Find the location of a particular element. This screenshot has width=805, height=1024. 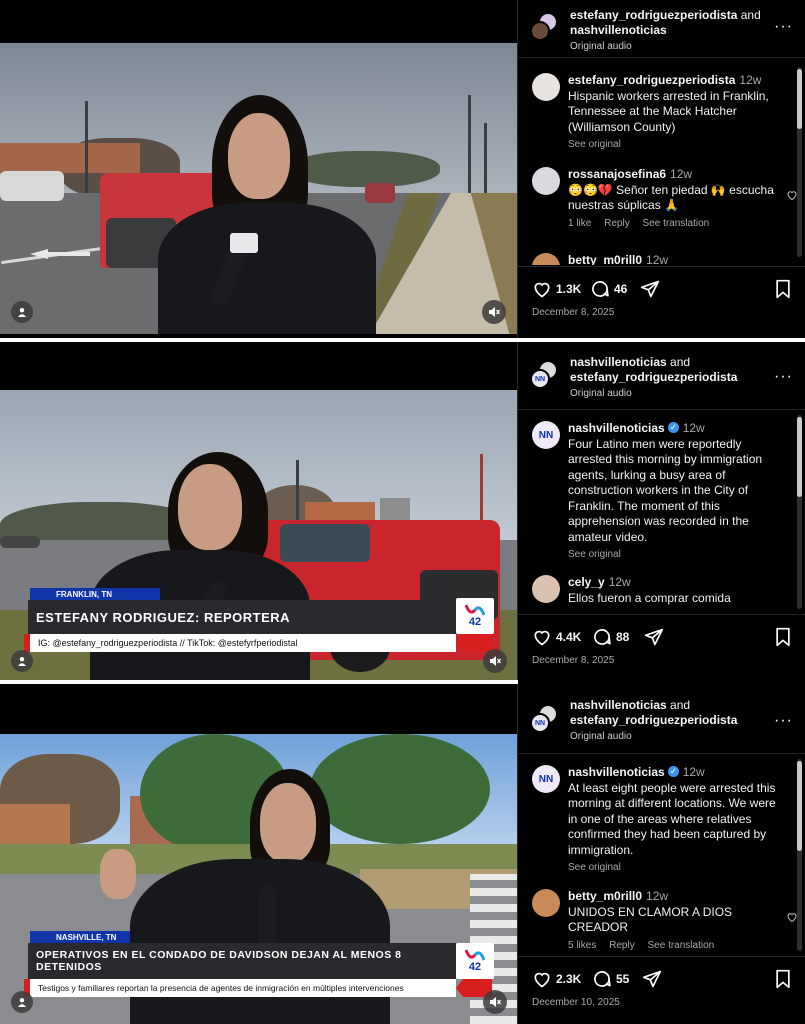

comment-text: Ellos fueron a comprar comida is located at coordinates (649, 597).